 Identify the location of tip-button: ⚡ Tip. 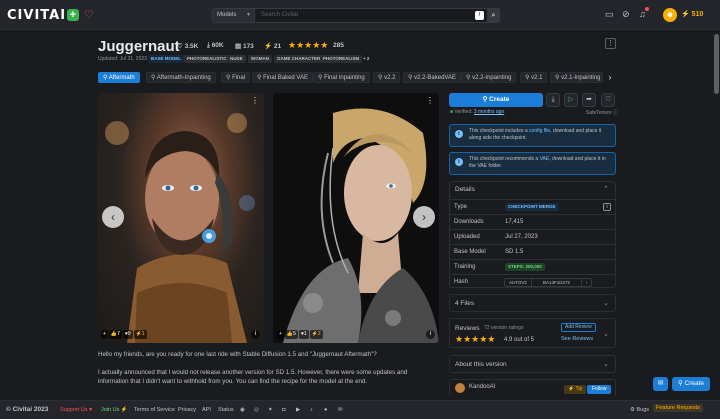
(575, 389).